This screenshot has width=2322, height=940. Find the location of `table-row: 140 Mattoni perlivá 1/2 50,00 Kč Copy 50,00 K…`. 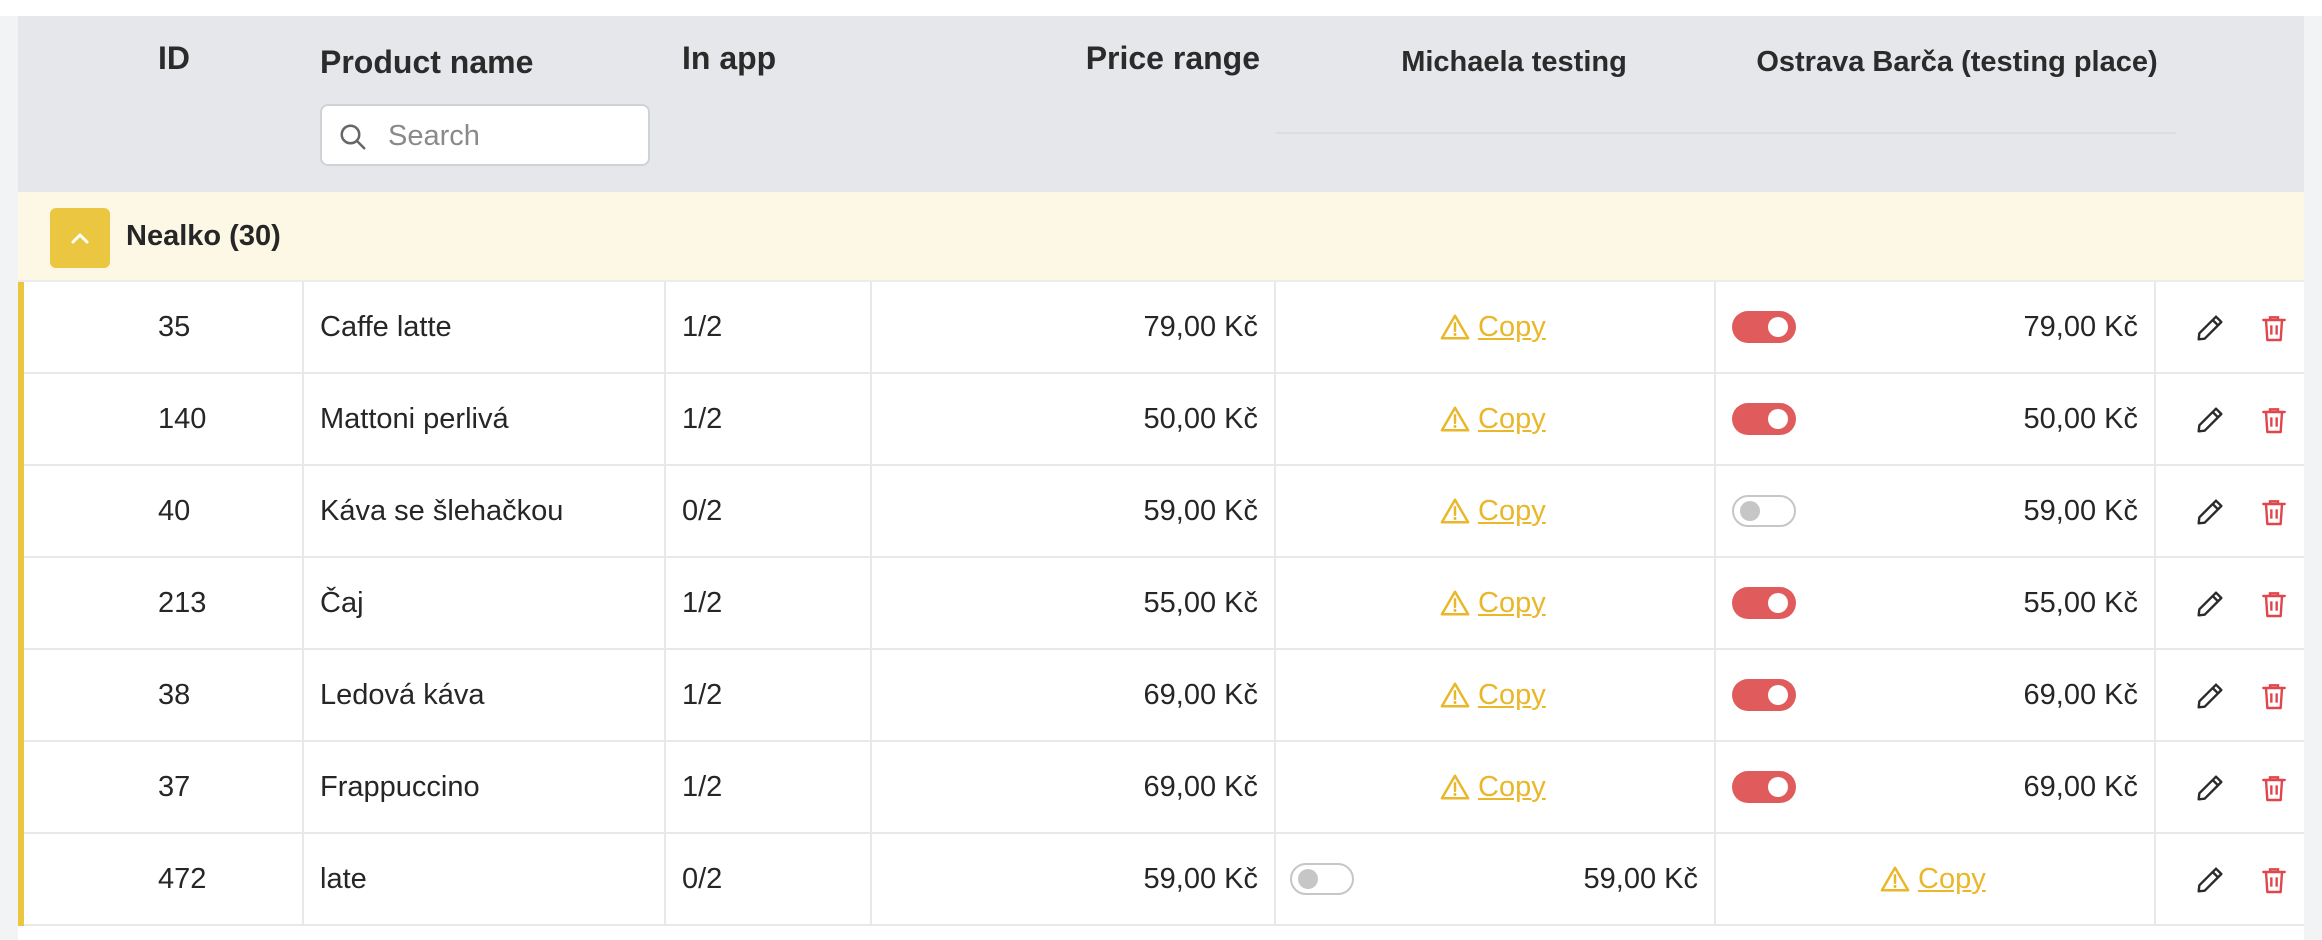

table-row: 140 Mattoni perlivá 1/2 50,00 Kč Copy 50,00 K… is located at coordinates (1161, 420).